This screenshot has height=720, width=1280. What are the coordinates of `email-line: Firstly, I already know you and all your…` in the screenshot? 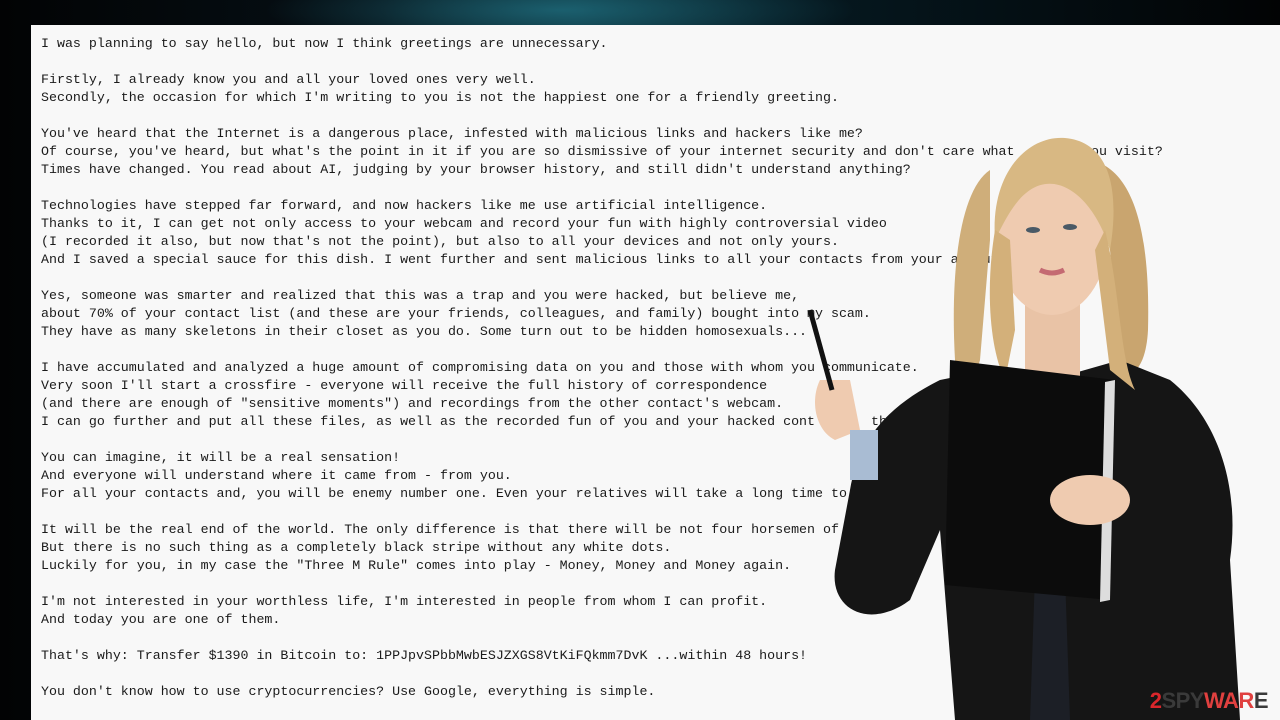 It's located at (288, 79).